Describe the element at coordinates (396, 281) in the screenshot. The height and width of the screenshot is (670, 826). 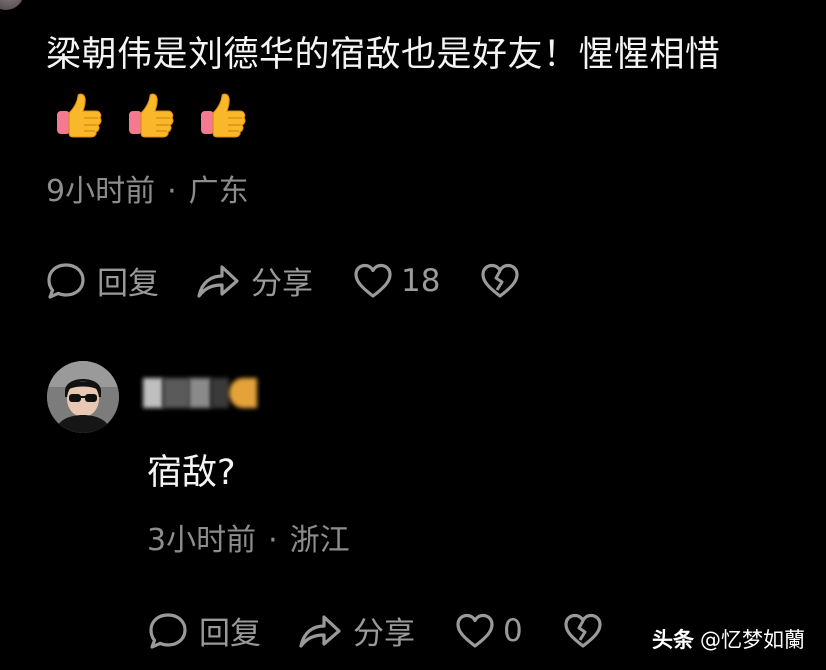
I see `like-button: 18` at that location.